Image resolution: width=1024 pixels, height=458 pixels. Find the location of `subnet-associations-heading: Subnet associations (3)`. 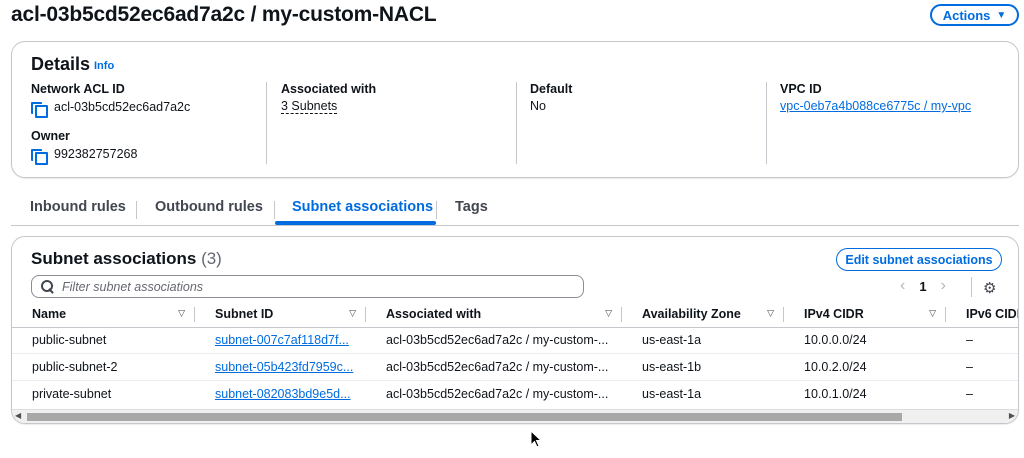

subnet-associations-heading: Subnet associations (3) is located at coordinates (126, 259).